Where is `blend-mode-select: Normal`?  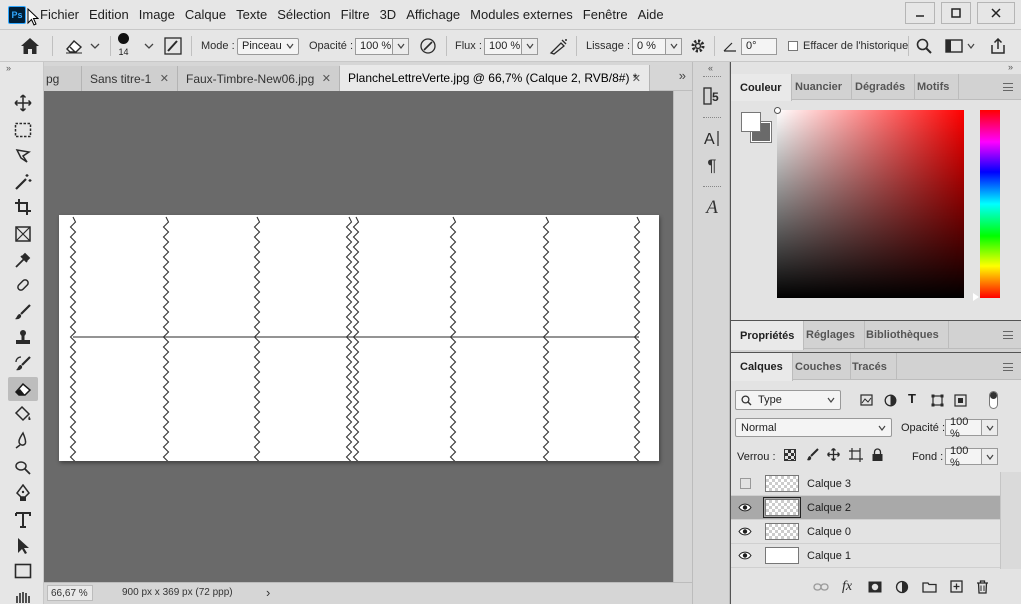
blend-mode-select: Normal is located at coordinates (813, 427).